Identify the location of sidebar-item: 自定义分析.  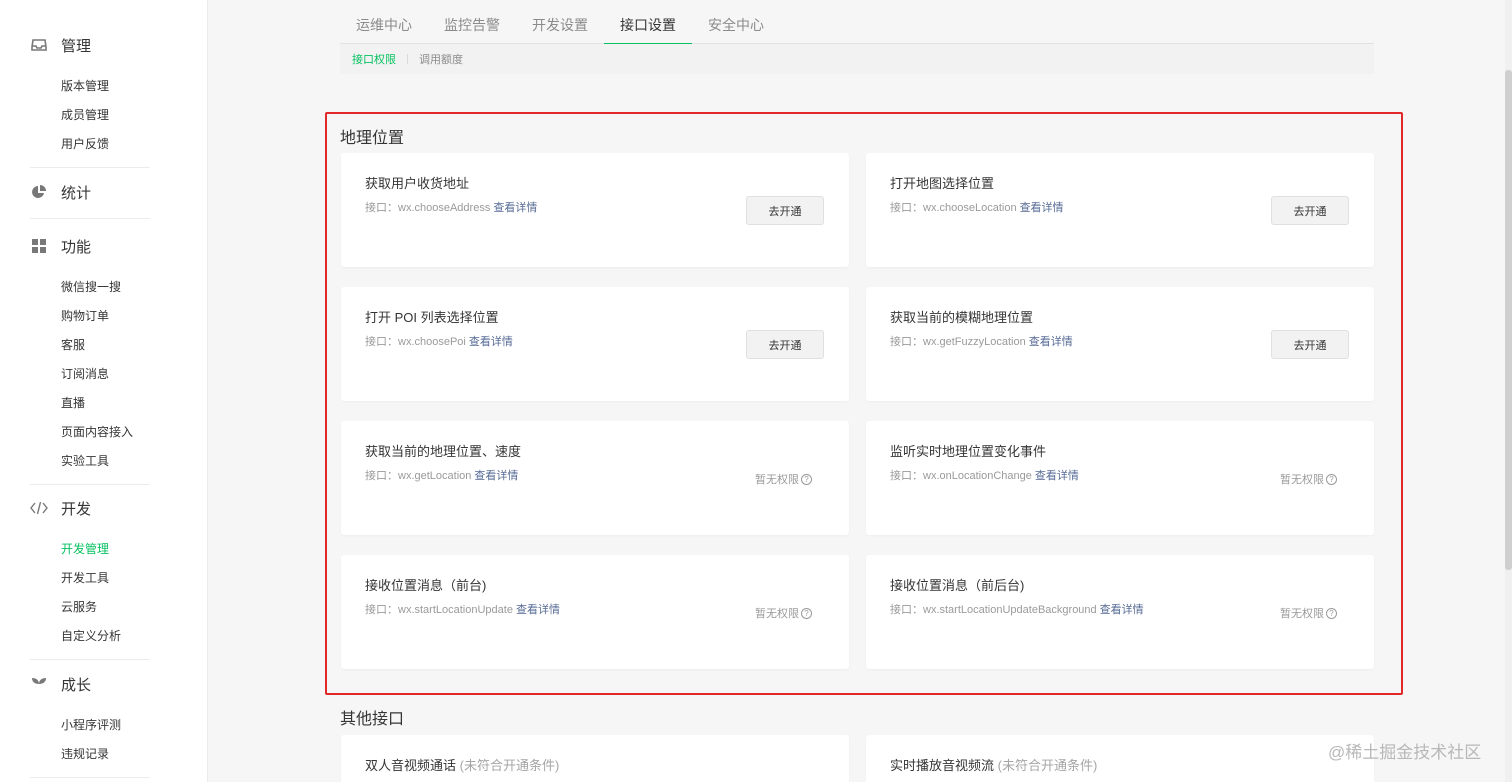
(90, 636).